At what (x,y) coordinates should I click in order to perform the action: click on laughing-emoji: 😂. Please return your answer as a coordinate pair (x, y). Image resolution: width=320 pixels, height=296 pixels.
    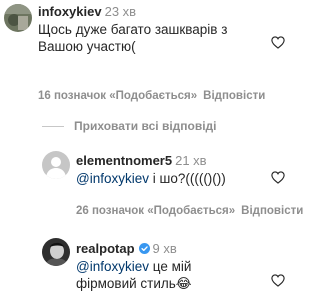
    Looking at the image, I should click on (183, 283).